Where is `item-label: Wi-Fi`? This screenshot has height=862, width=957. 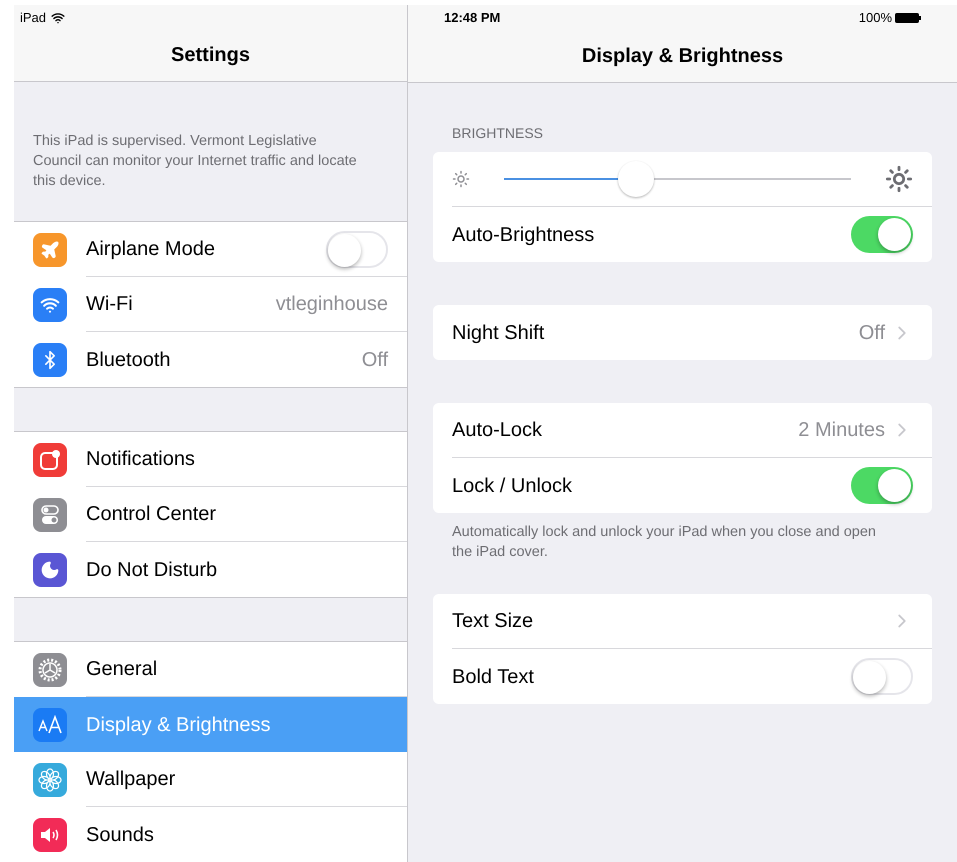
item-label: Wi-Fi is located at coordinates (110, 304).